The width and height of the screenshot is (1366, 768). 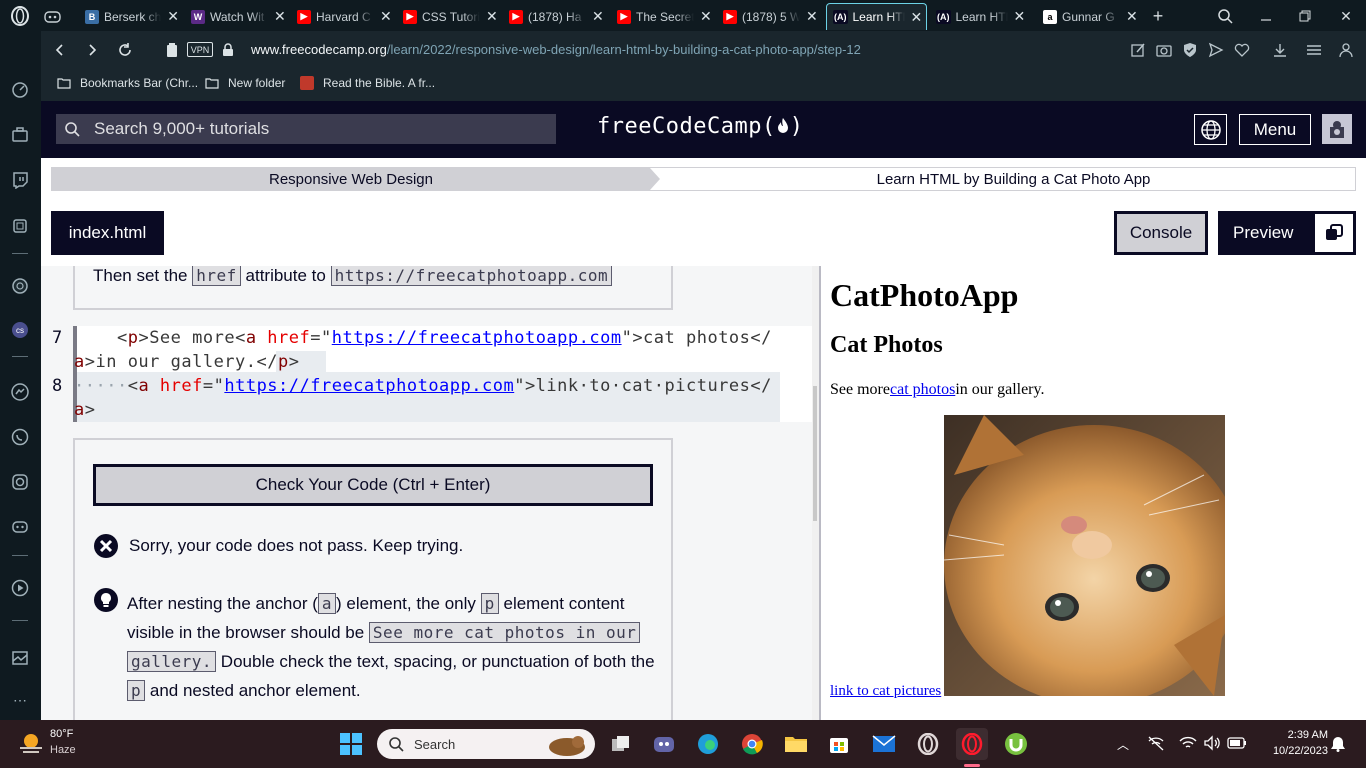 I want to click on restore-icon, so click(x=1305, y=16).